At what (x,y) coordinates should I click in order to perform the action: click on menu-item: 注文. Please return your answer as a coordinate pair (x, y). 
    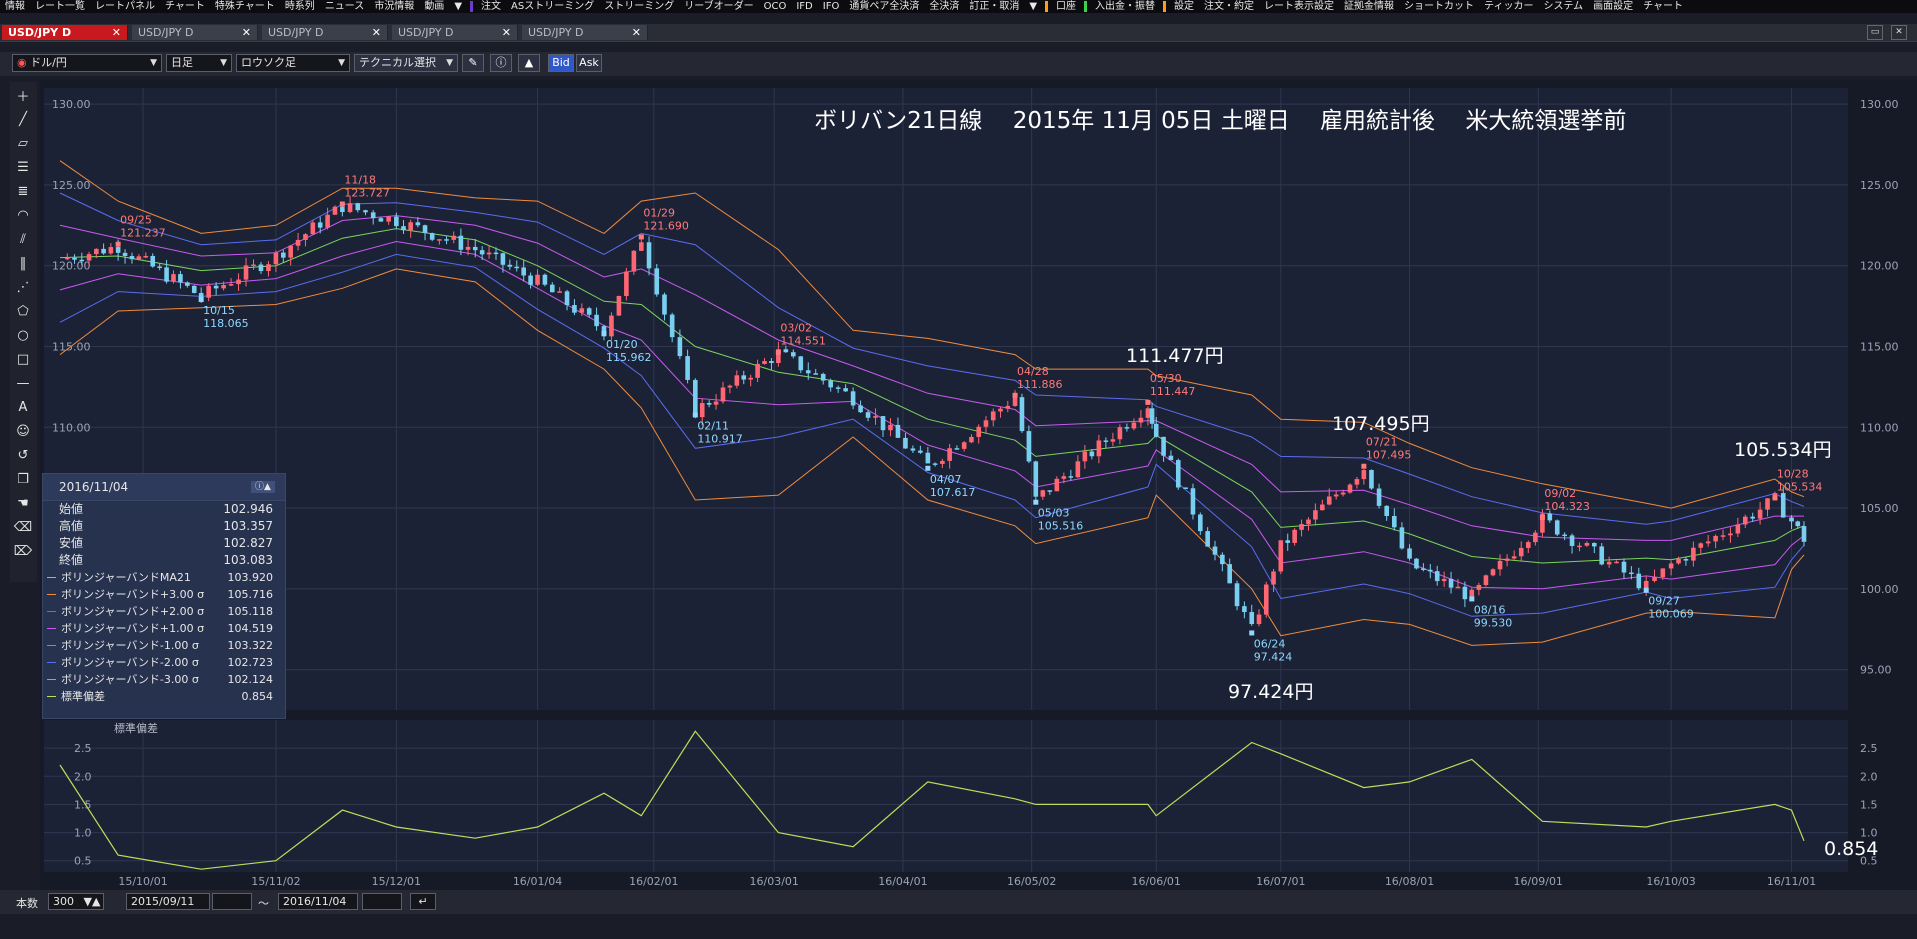
    Looking at the image, I should click on (491, 6).